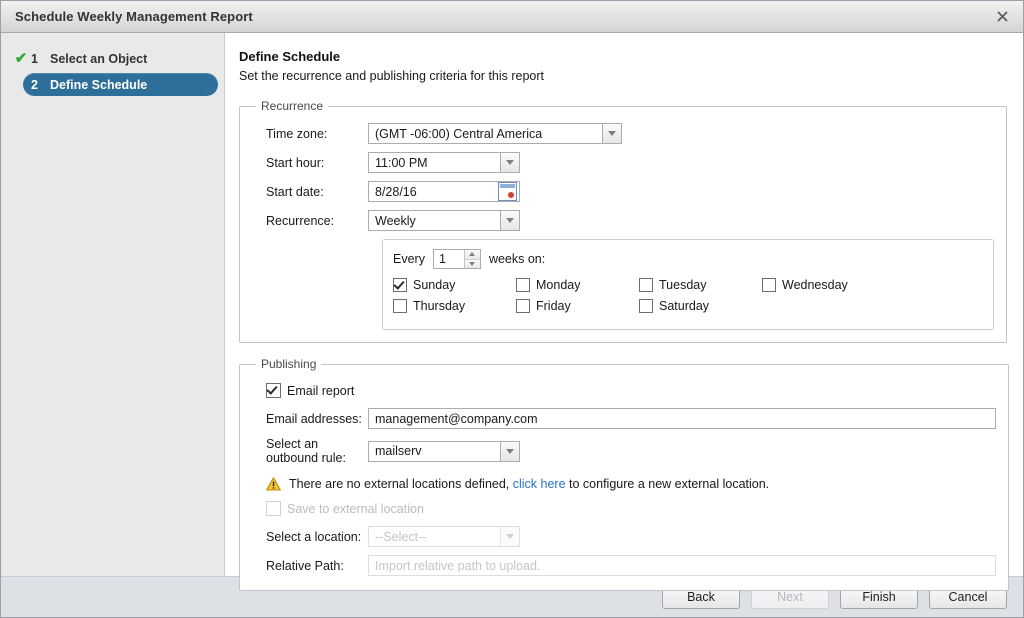 This screenshot has width=1024, height=618. What do you see at coordinates (523, 285) in the screenshot?
I see `checkbox-monday` at bounding box center [523, 285].